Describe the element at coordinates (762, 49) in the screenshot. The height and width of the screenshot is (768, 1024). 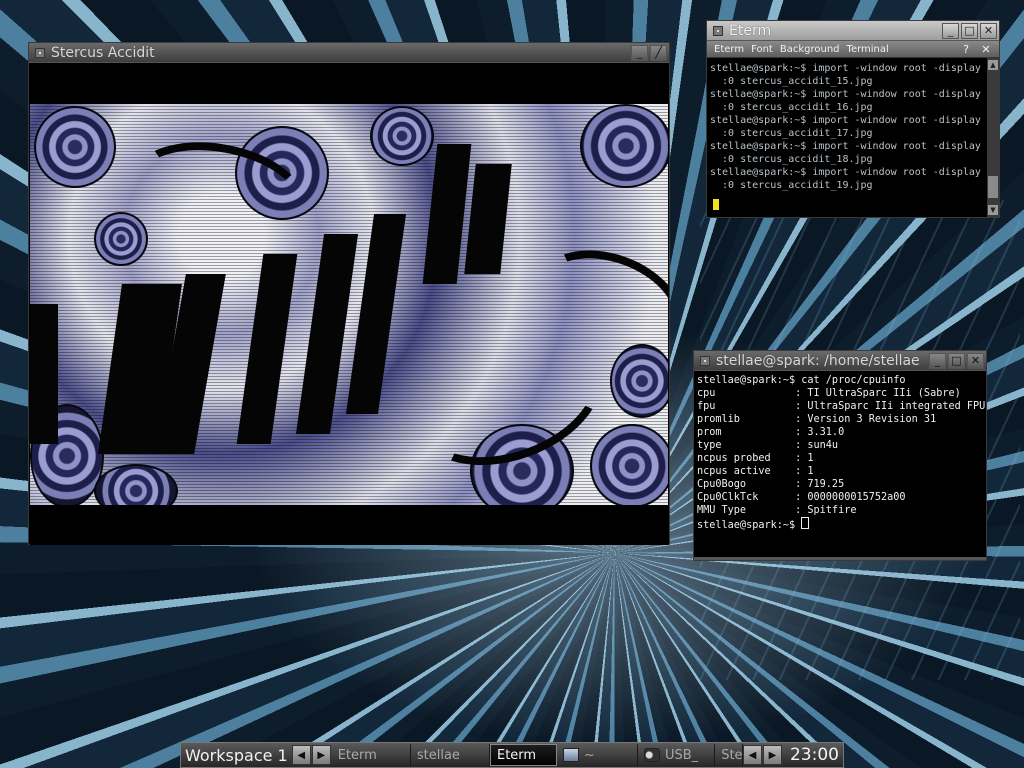
I see `menu-font: Font` at that location.